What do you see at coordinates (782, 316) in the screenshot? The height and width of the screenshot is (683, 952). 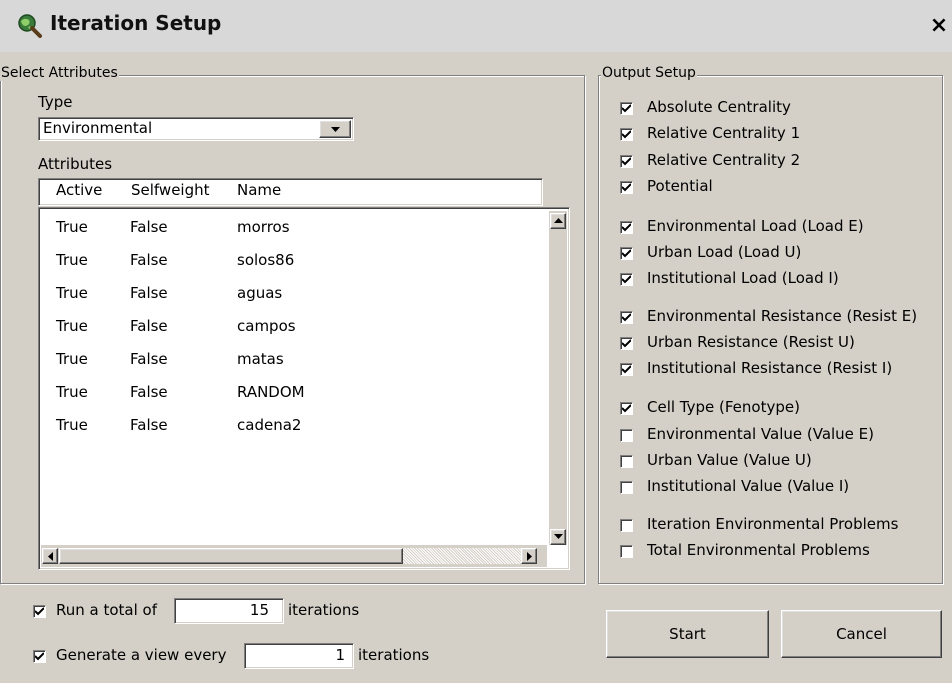 I see `output-option-label: Environmental Resistance (Resist E)` at bounding box center [782, 316].